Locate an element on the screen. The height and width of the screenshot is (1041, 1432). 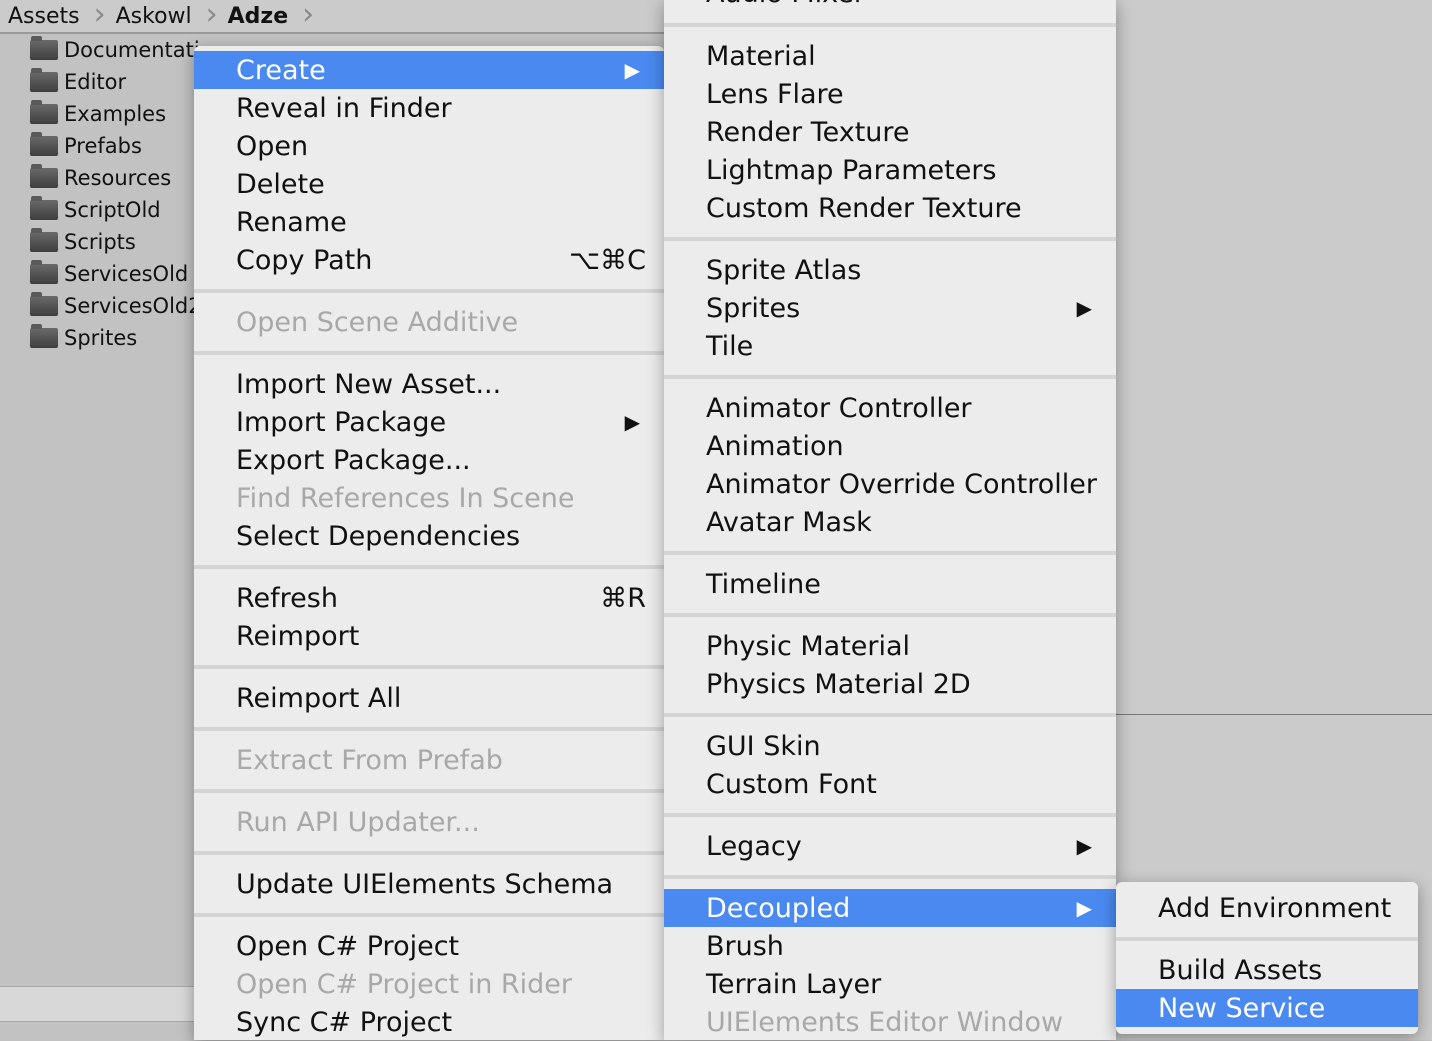
menu-item-animator-controller: Animator Controller is located at coordinates (890, 408).